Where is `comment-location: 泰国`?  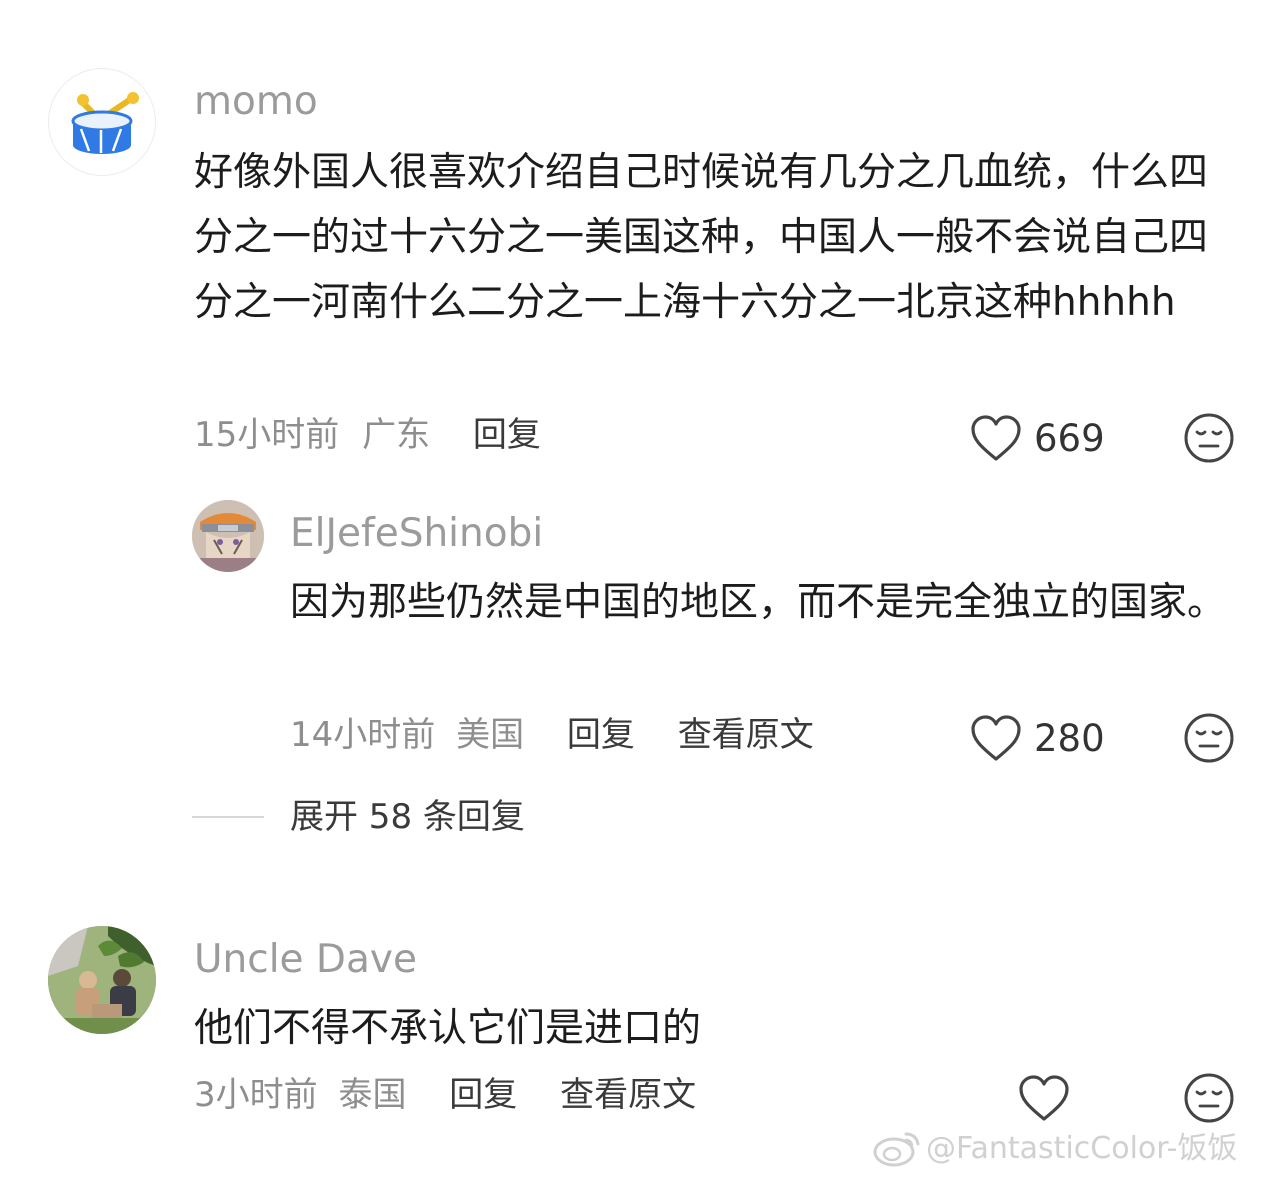 comment-location: 泰国 is located at coordinates (372, 1095).